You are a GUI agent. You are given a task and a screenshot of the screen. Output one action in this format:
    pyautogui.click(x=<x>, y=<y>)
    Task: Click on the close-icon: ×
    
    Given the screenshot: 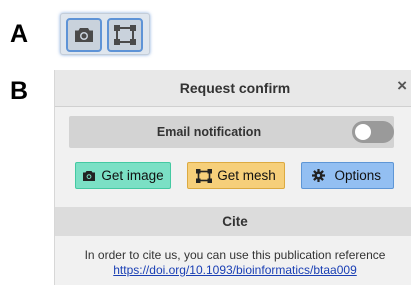 What is the action you would take?
    pyautogui.click(x=402, y=86)
    